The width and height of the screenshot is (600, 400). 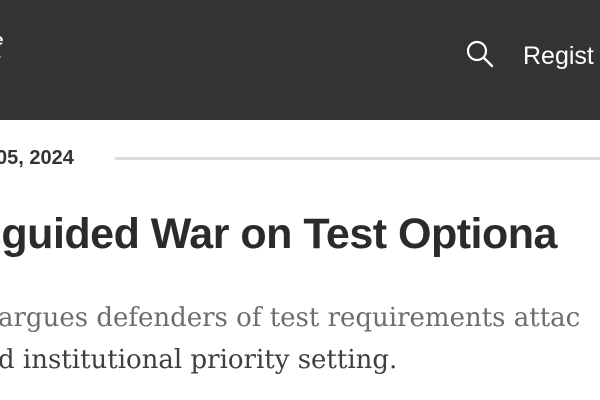 I want to click on site-logo: e r, so click(x=1, y=50).